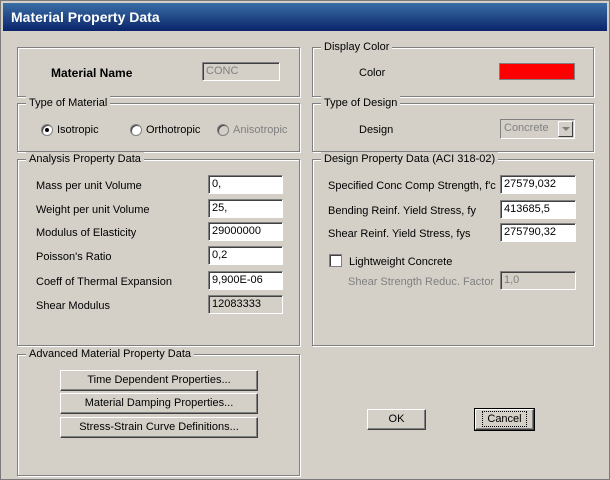 The height and width of the screenshot is (480, 610). Describe the element at coordinates (565, 129) in the screenshot. I see `chevron-down-icon` at that location.